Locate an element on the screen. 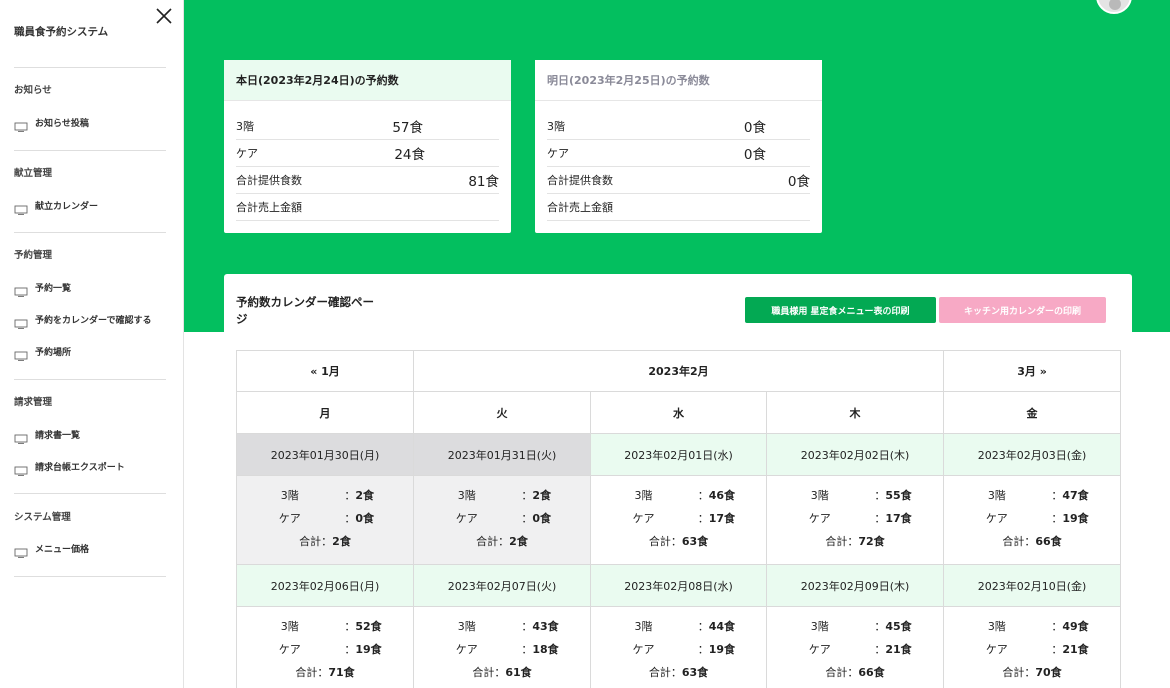 The width and height of the screenshot is (1170, 688). calendar-date: 2023年02月09日(木) is located at coordinates (855, 585).